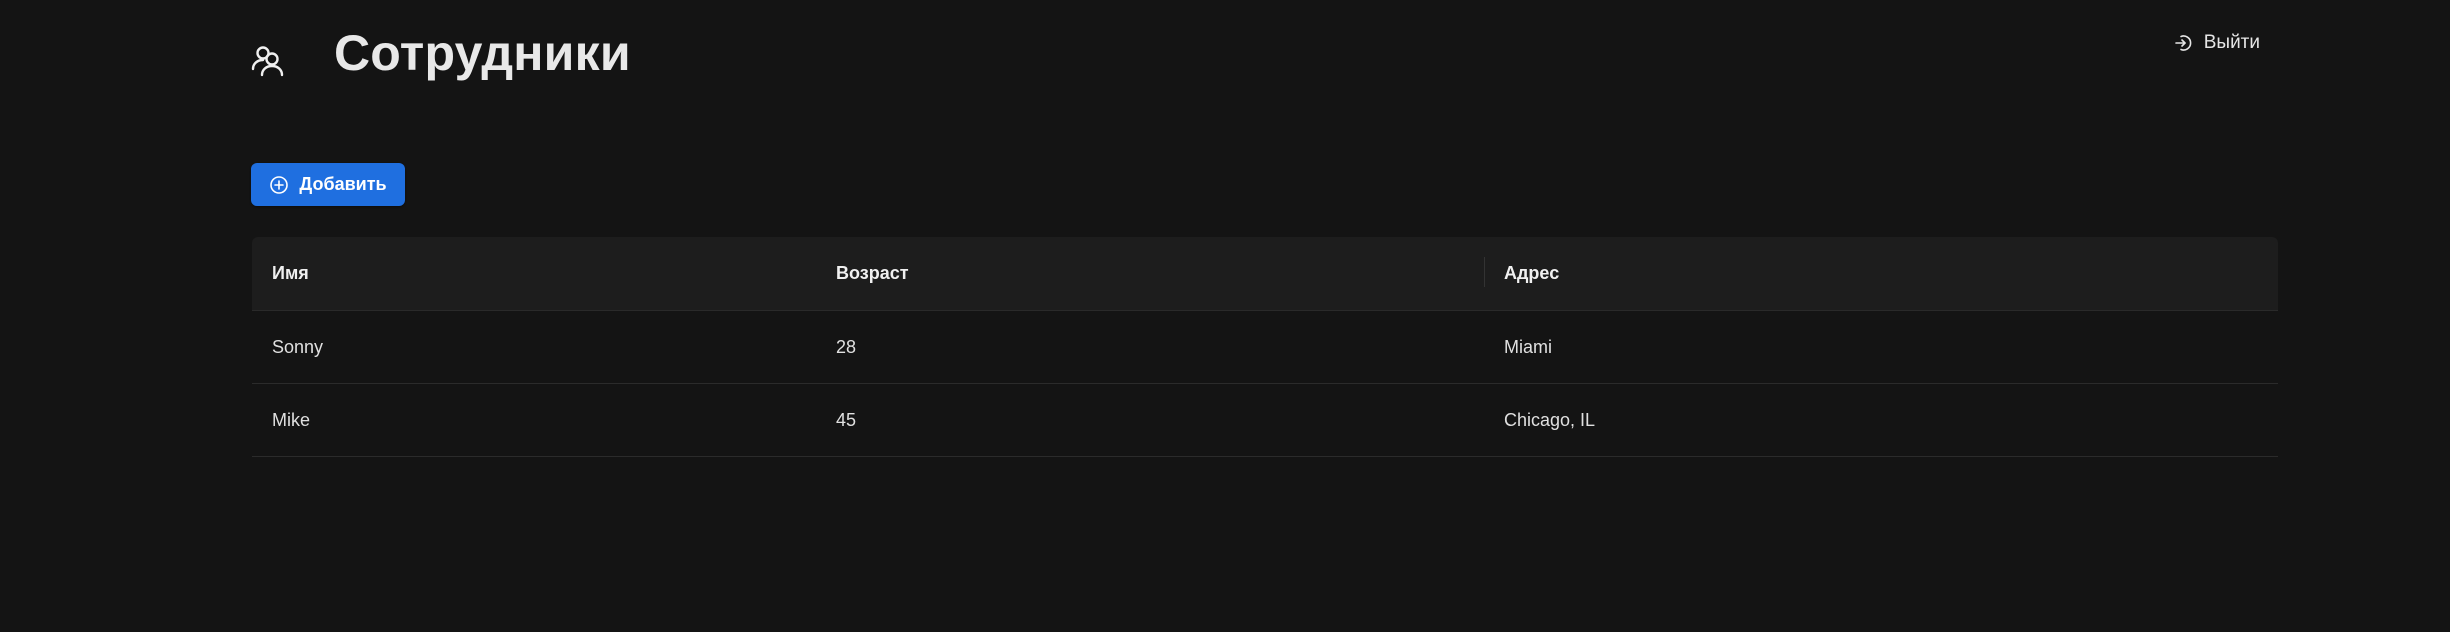 The width and height of the screenshot is (2450, 632). Describe the element at coordinates (482, 53) in the screenshot. I see `page-title: Сотрудники` at that location.